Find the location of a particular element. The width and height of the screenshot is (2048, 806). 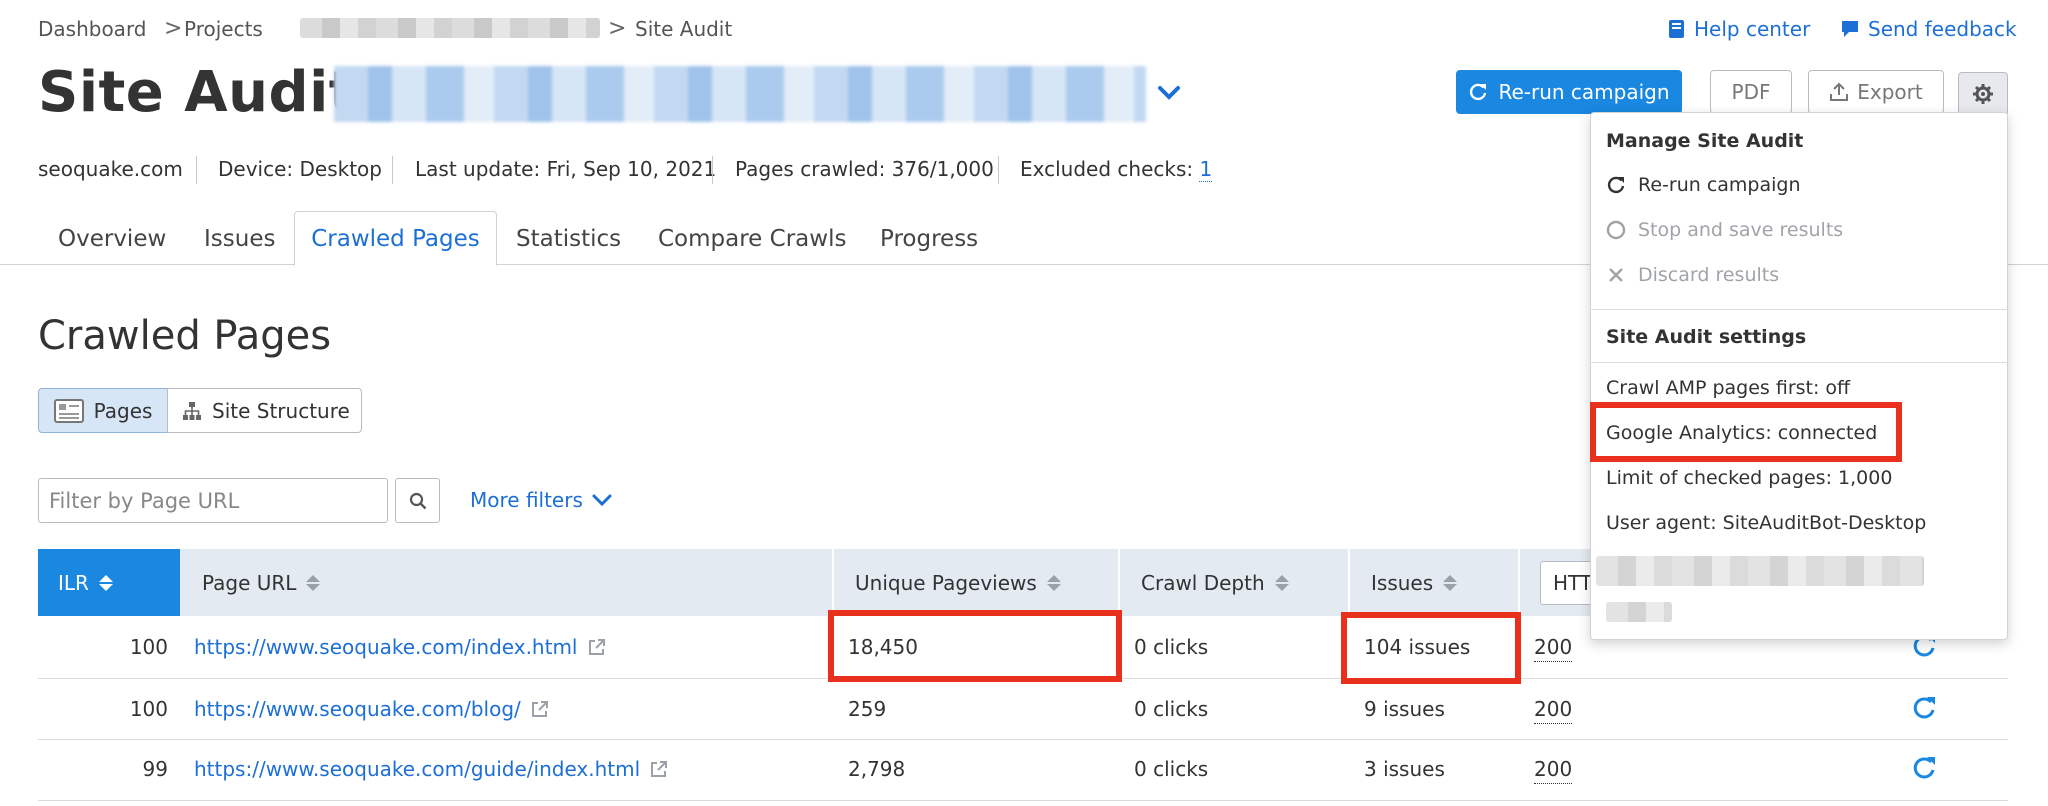

page-url-text: https://www.seoquake.com/index.html is located at coordinates (386, 647).